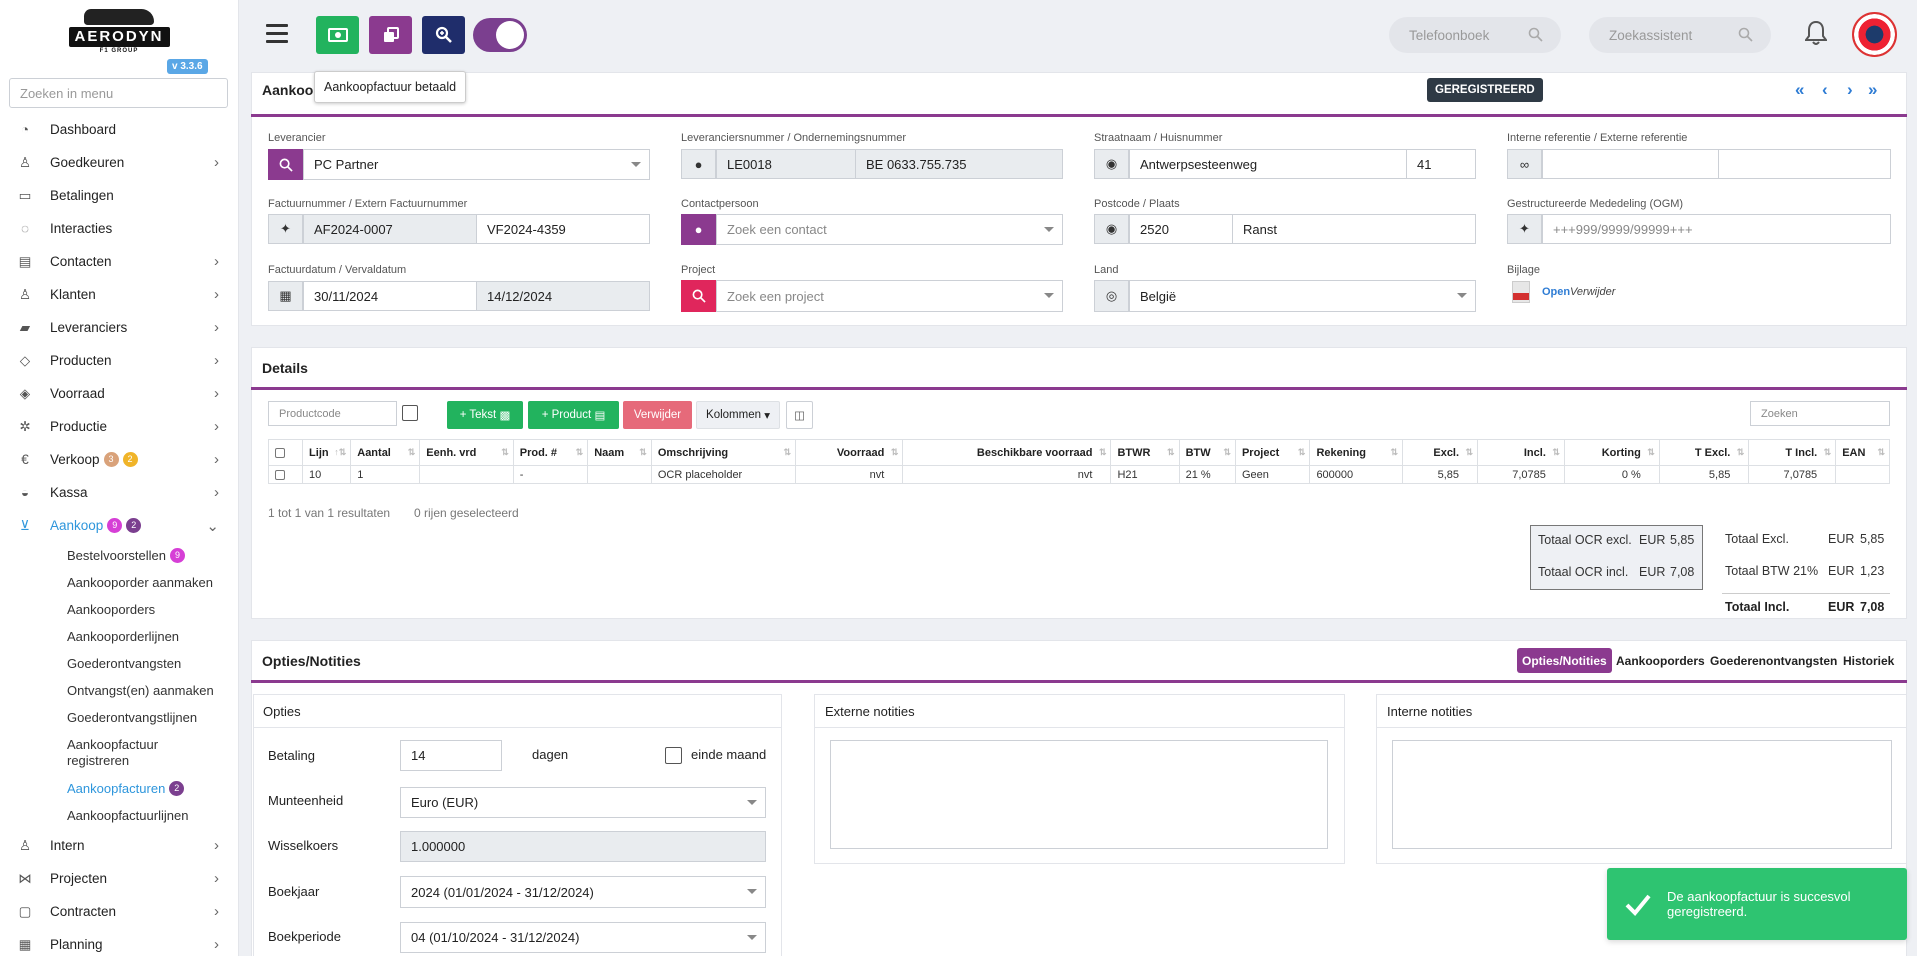 Image resolution: width=1917 pixels, height=956 pixels. I want to click on copy-button, so click(390, 35).